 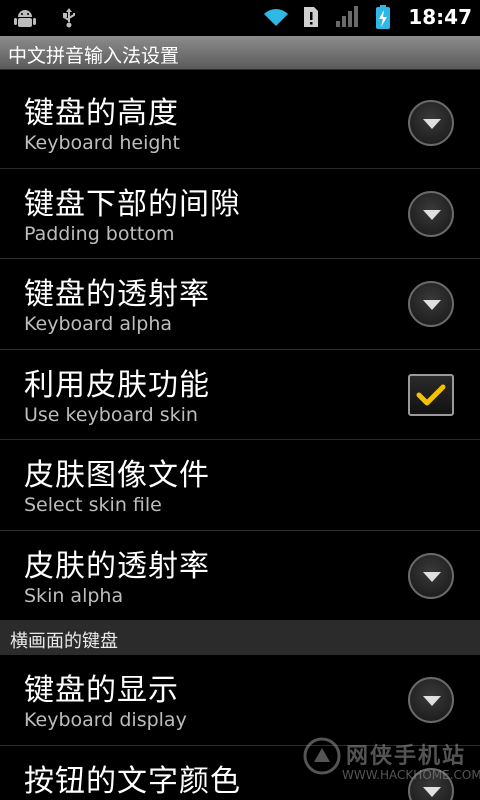 I want to click on setting-title: 键盘的透射率, so click(x=117, y=294).